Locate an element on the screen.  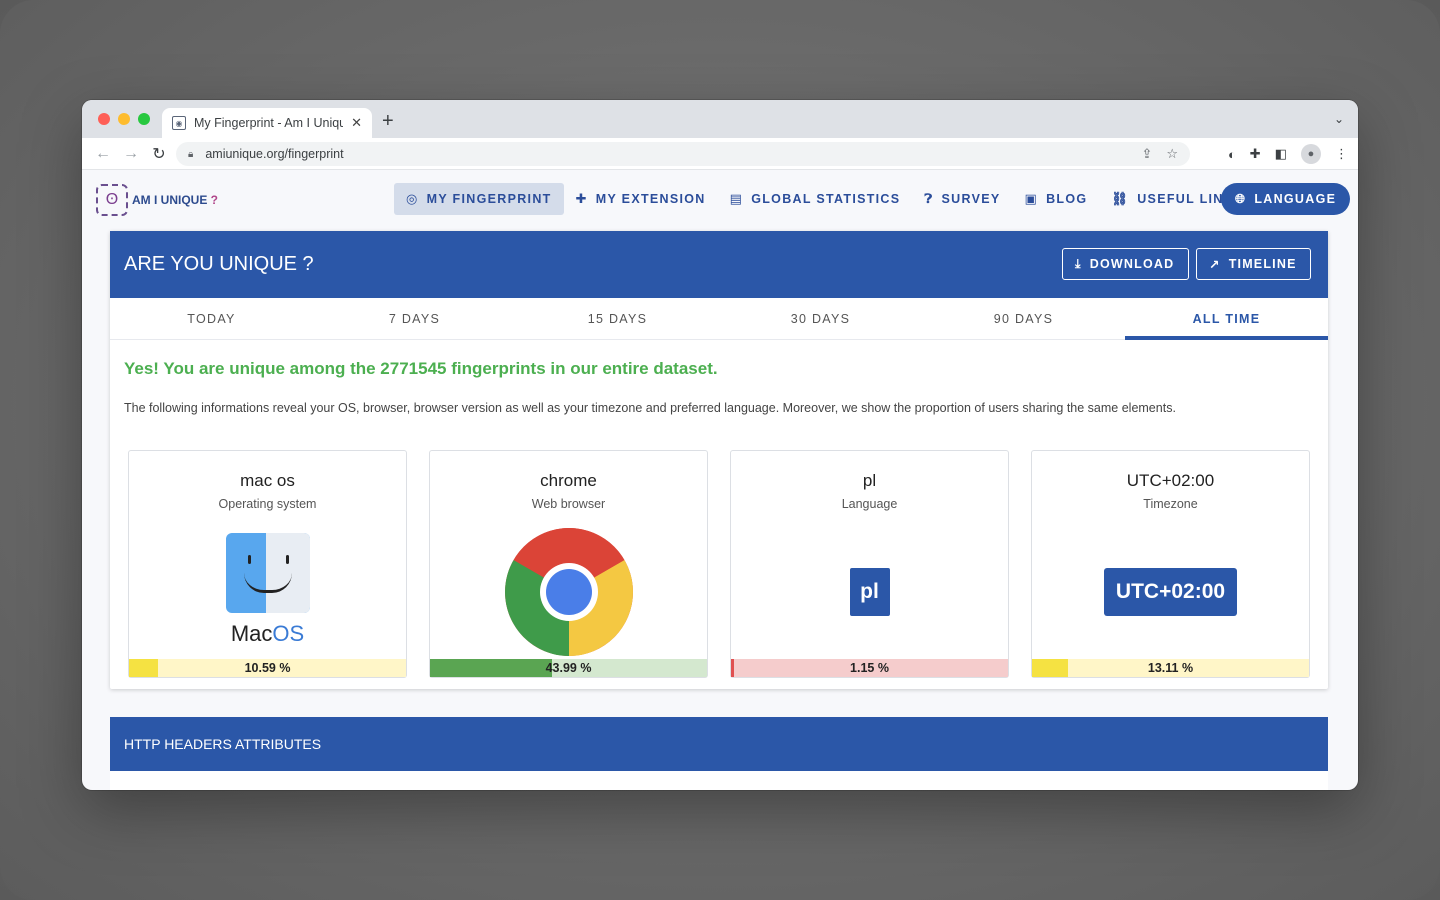
timeline-label: TIMELINE is located at coordinates (1262, 264).